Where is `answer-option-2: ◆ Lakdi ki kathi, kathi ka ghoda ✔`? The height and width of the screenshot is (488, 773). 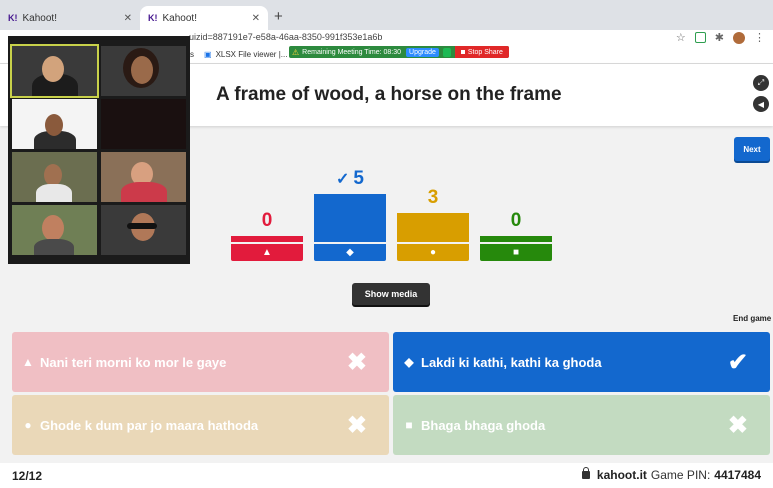
answer-option-2: ◆ Lakdi ki kathi, kathi ka ghoda ✔ is located at coordinates (581, 362).